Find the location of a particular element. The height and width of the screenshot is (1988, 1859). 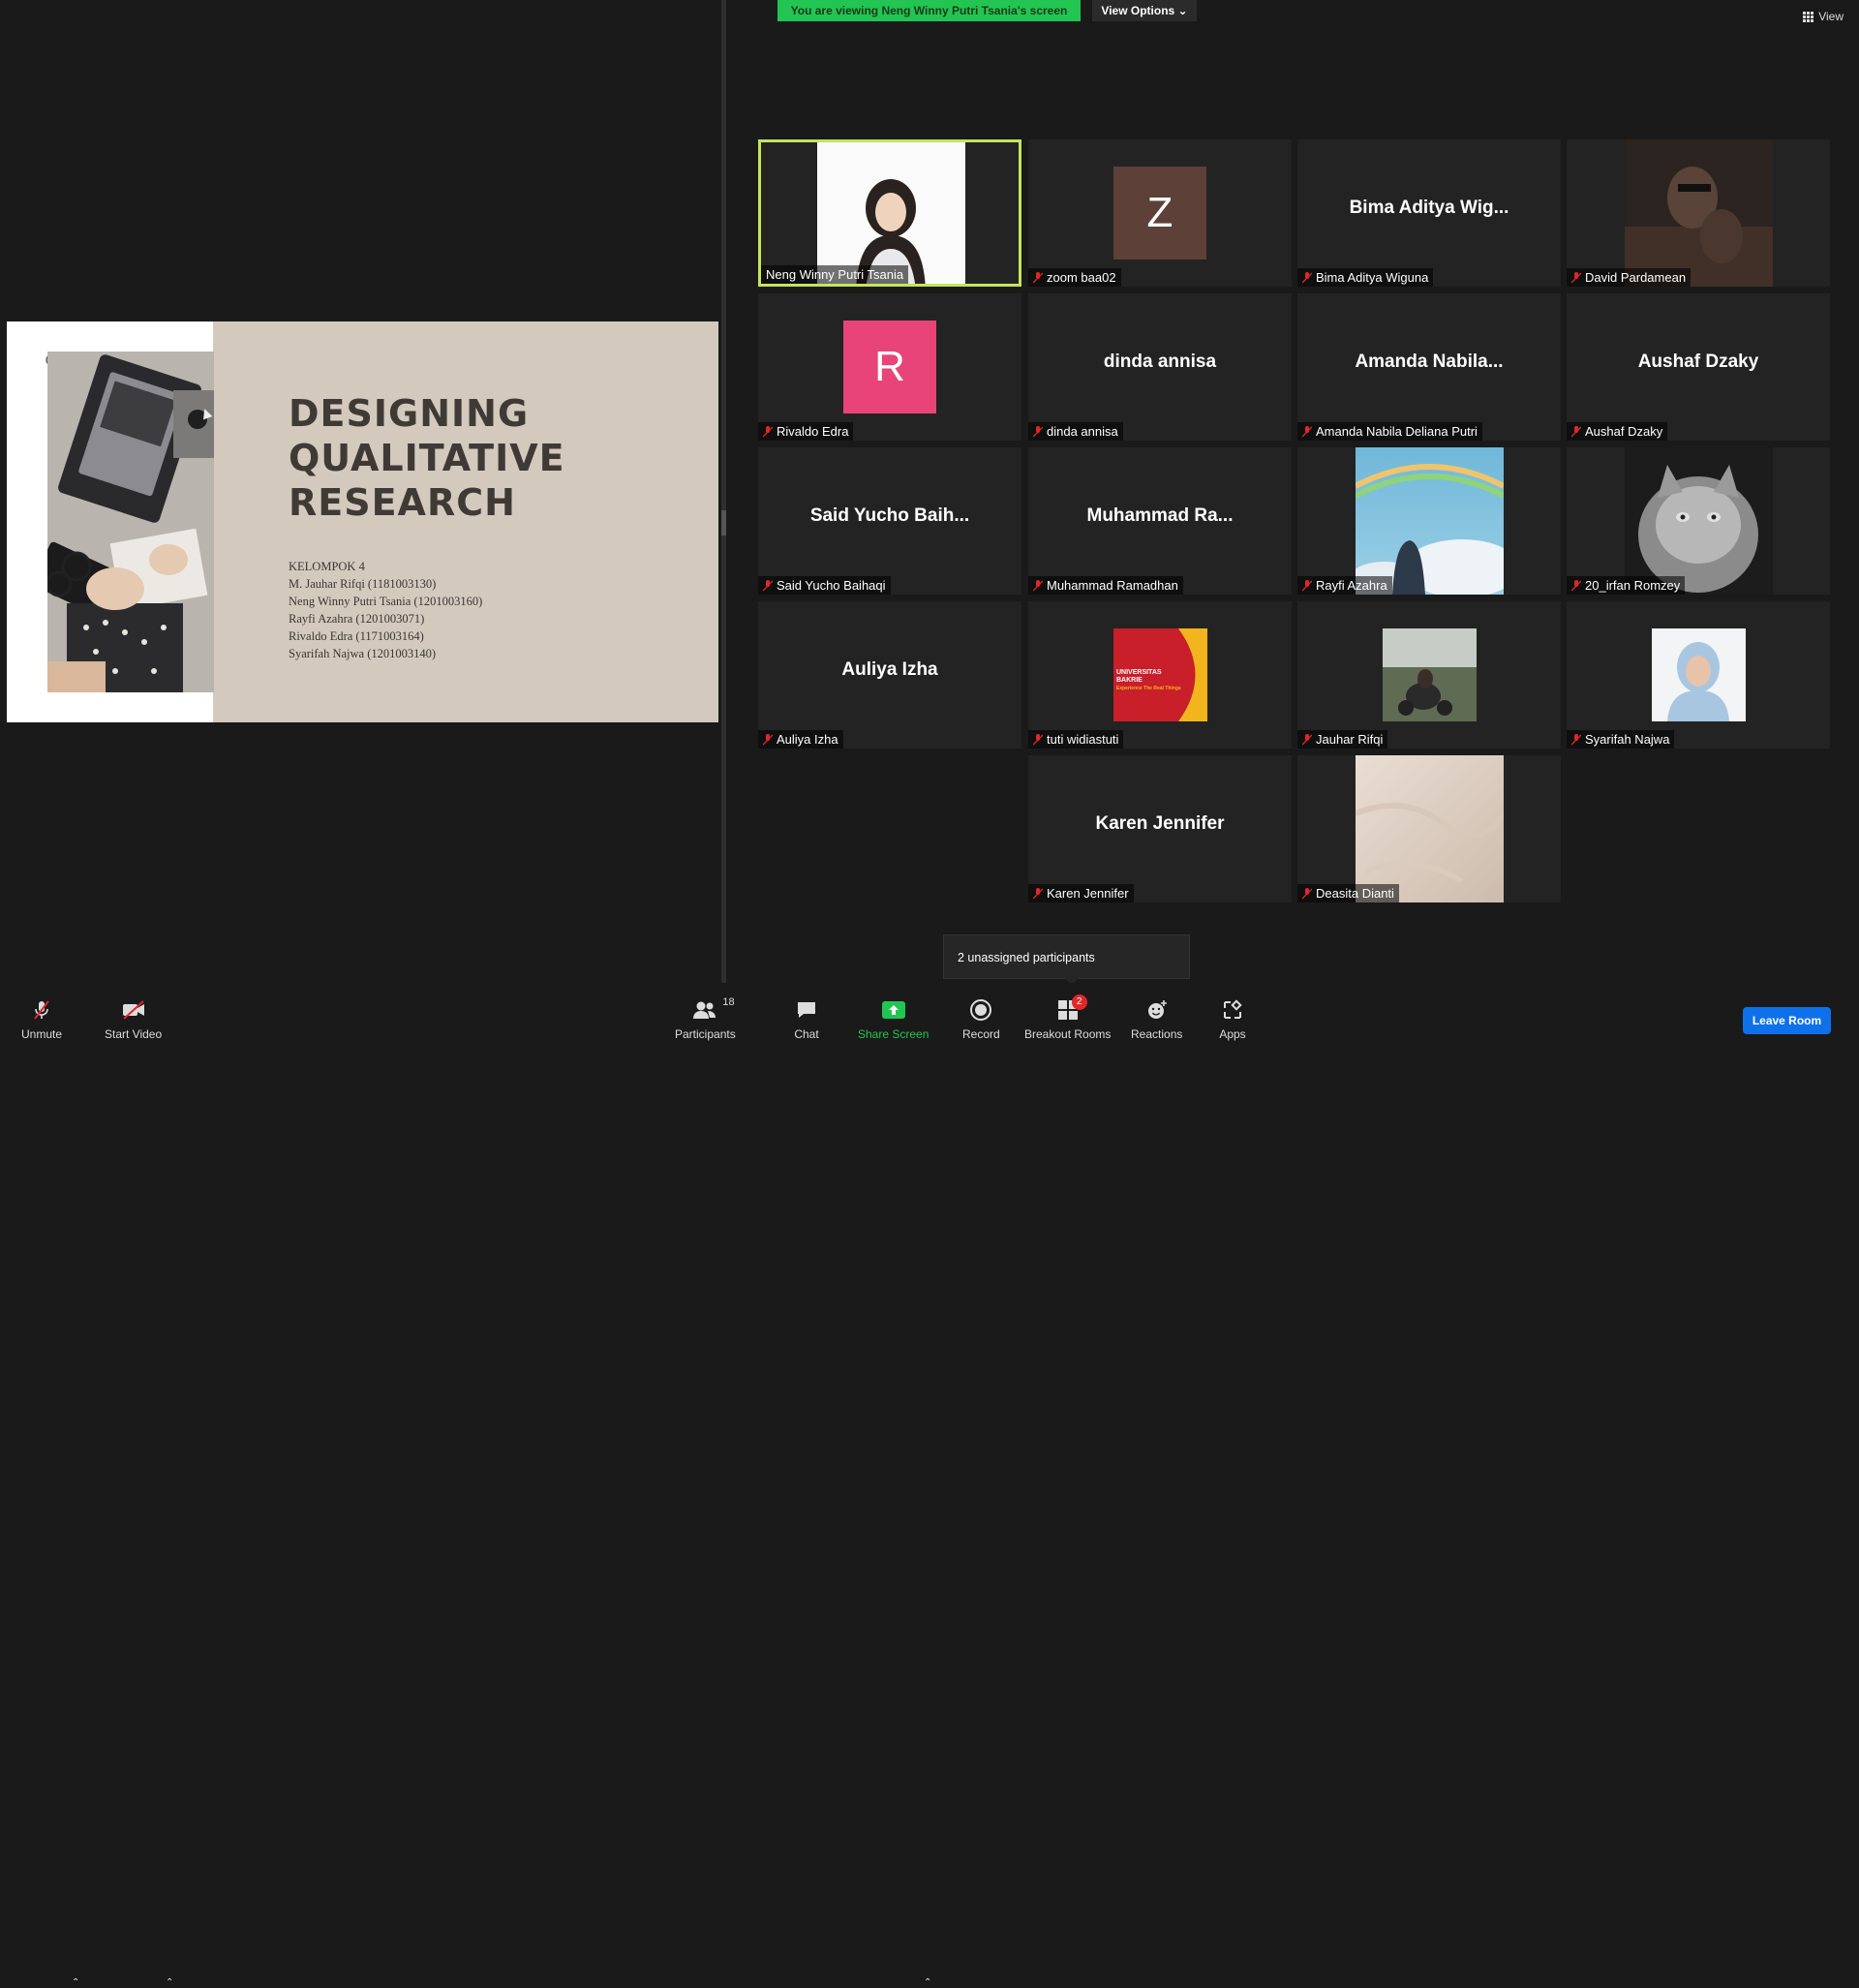

start-video-button: Start Video is located at coordinates (133, 1019).